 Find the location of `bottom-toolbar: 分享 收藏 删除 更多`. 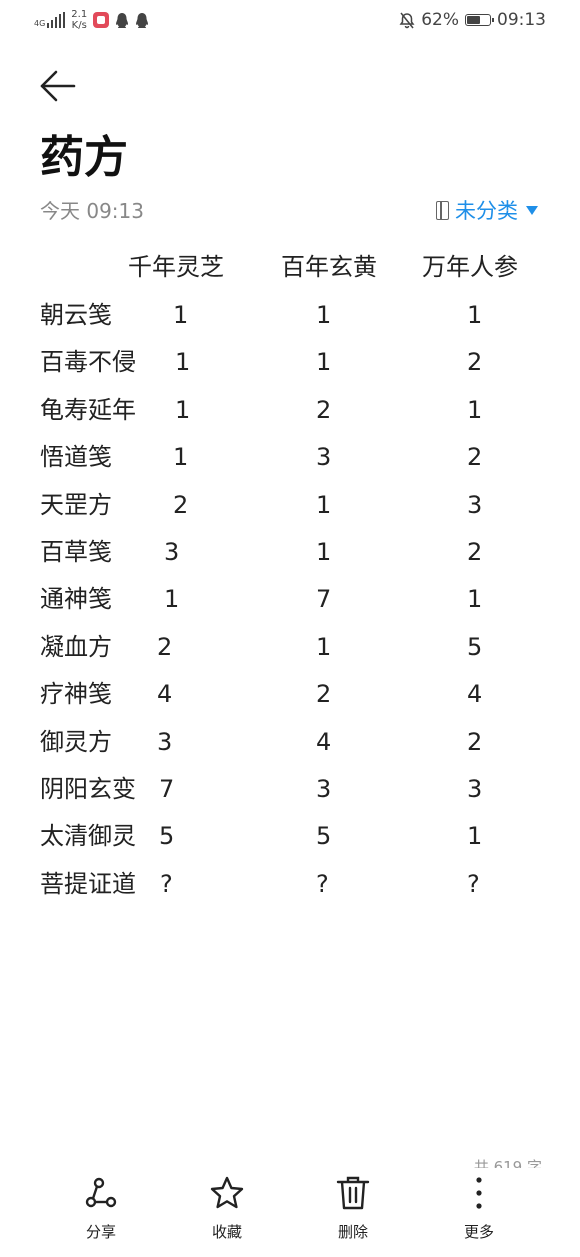

bottom-toolbar: 分享 收藏 删除 更多 is located at coordinates (290, 1216).